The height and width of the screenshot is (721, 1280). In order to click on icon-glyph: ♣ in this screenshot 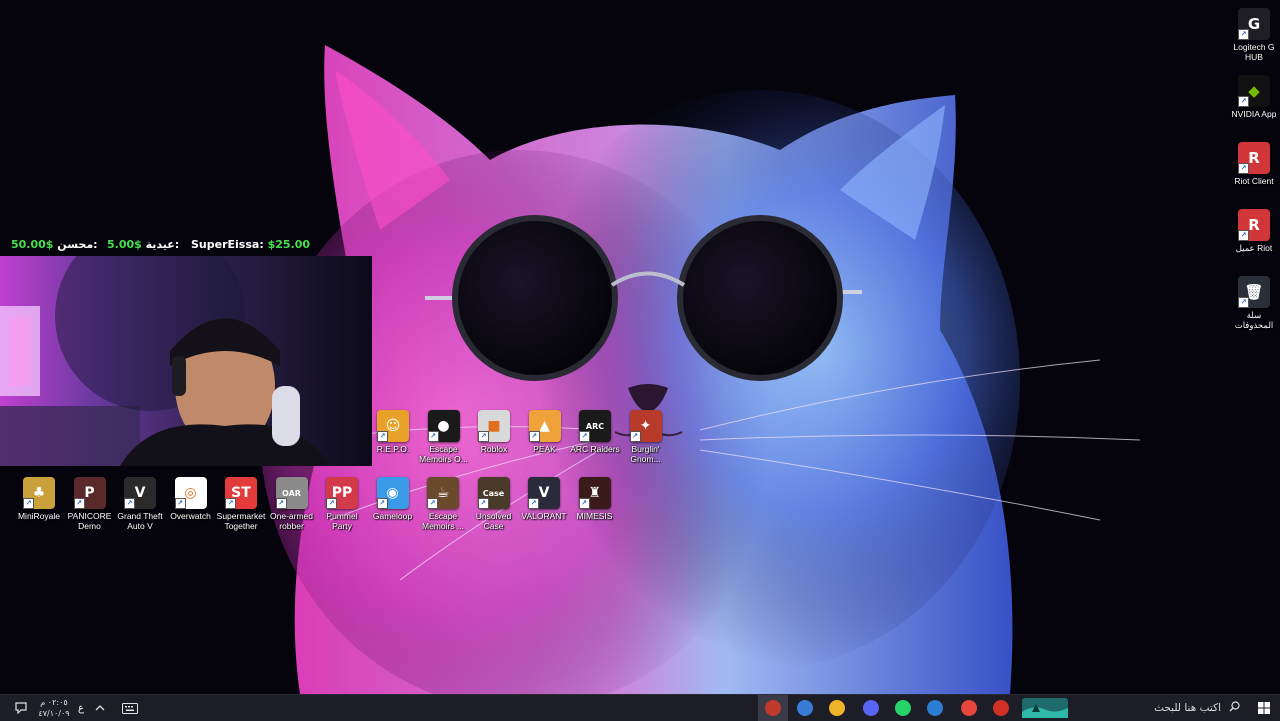, I will do `click(39, 493)`.